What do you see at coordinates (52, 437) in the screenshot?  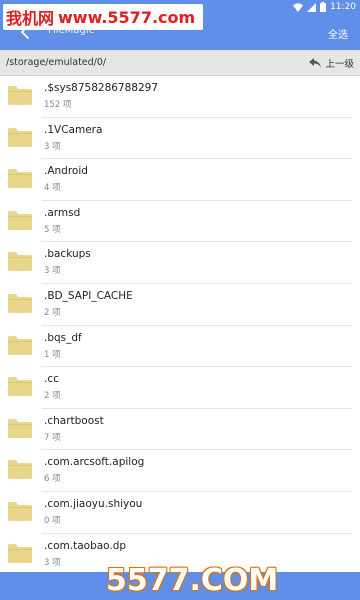 I see `item-count: 7 项` at bounding box center [52, 437].